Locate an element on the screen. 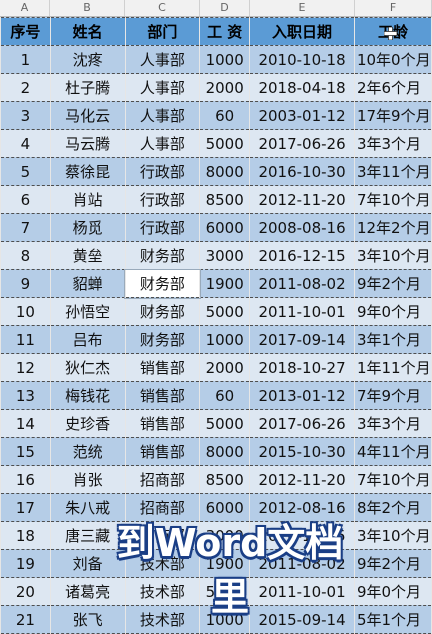 The image size is (432, 634). cell-hire-date: 2003-01-12 is located at coordinates (302, 115).